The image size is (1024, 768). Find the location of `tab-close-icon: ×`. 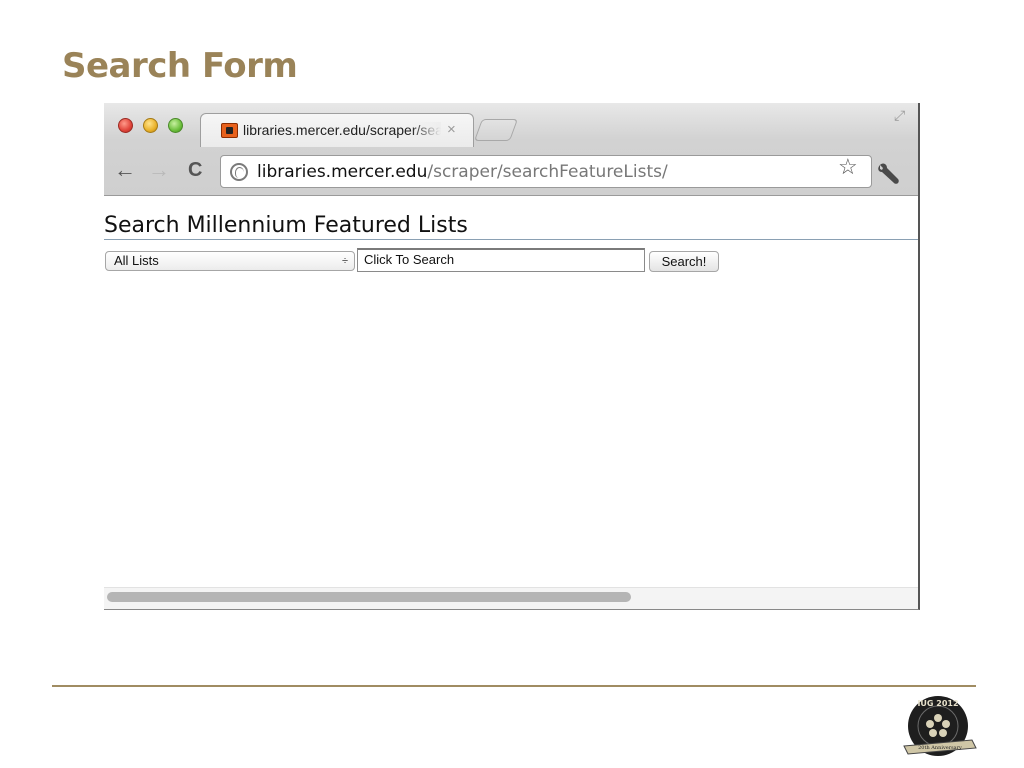

tab-close-icon: × is located at coordinates (451, 129).